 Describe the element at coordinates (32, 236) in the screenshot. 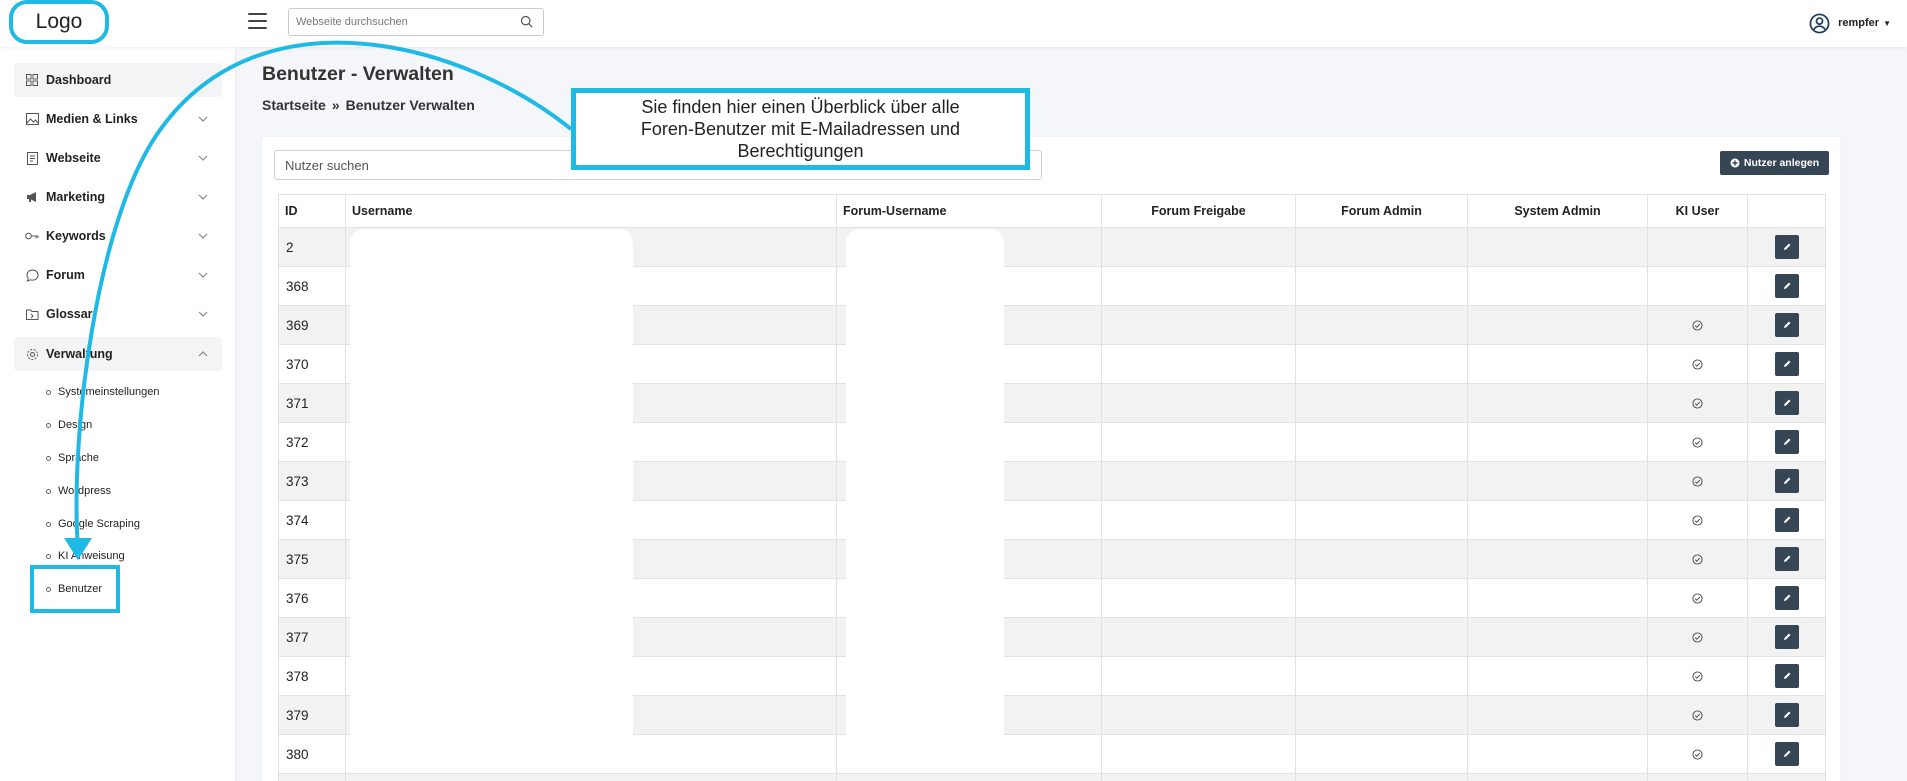

I see `key-icon` at that location.